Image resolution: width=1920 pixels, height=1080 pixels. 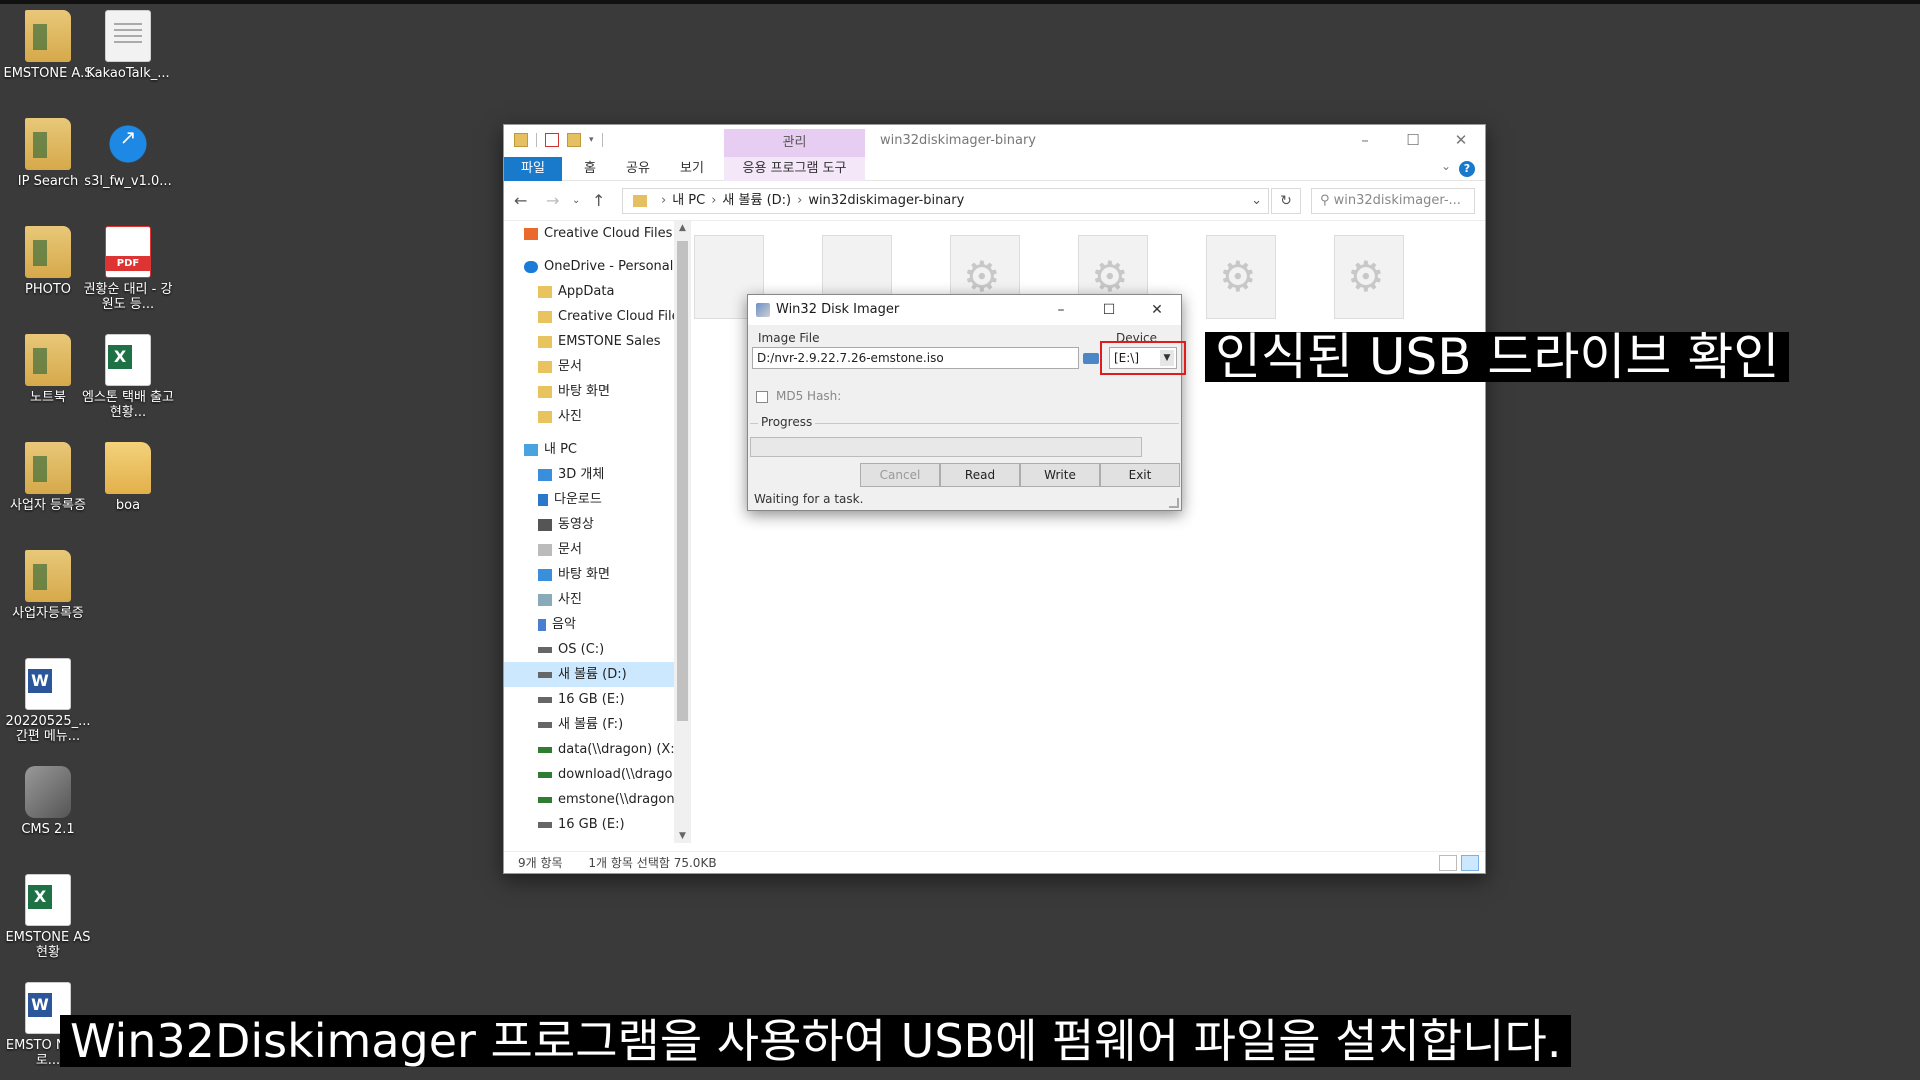 I want to click on toolbar-divider, so click(x=536, y=140).